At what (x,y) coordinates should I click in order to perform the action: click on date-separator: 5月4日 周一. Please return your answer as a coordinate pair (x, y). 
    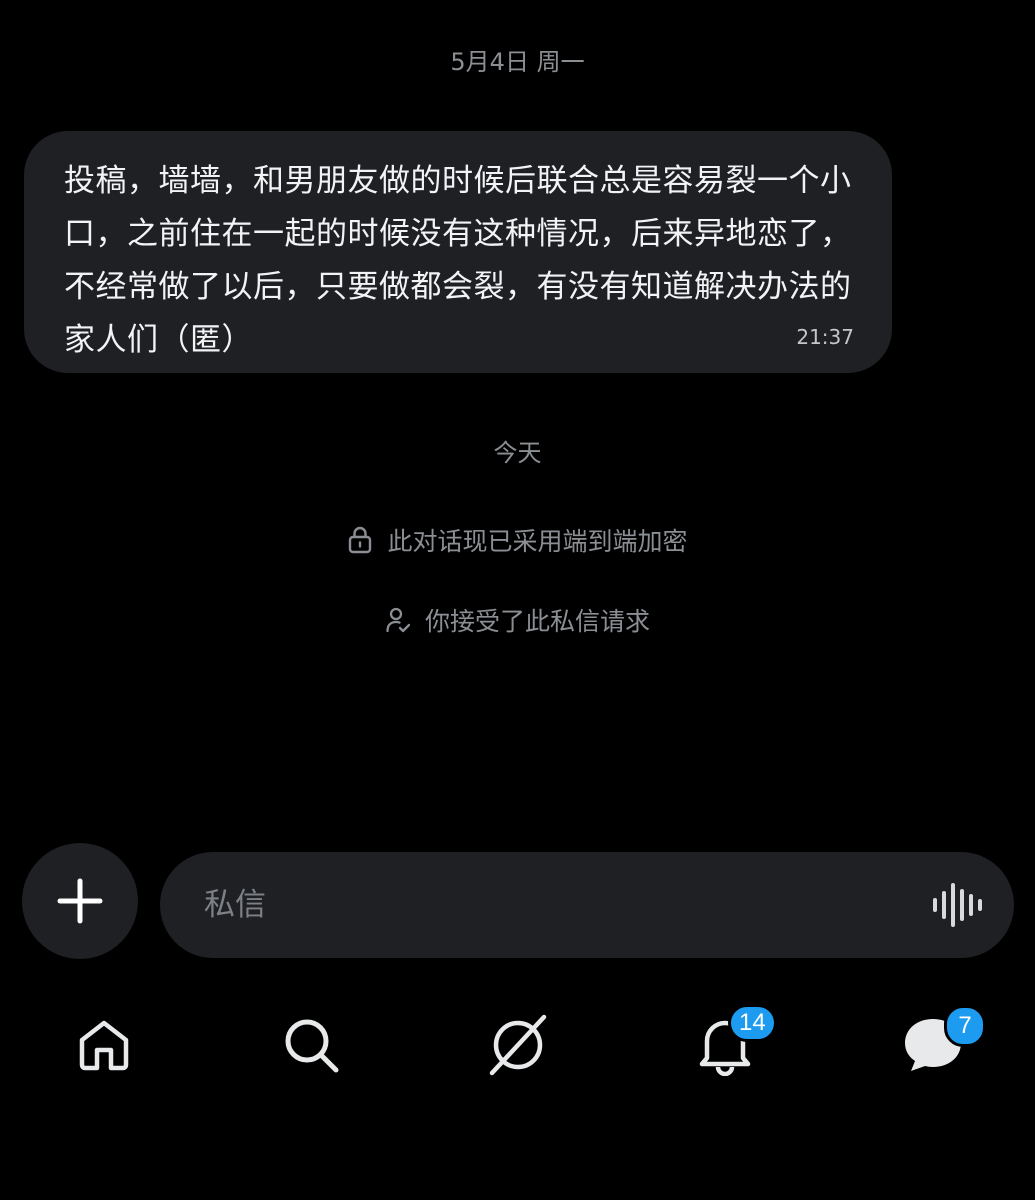
    Looking at the image, I should click on (517, 62).